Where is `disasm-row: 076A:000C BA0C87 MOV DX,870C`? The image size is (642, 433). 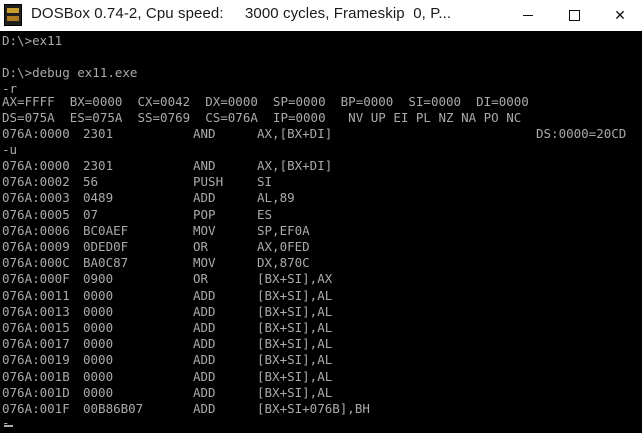 disasm-row: 076A:000C BA0C87 MOV DX,870C is located at coordinates (320, 263).